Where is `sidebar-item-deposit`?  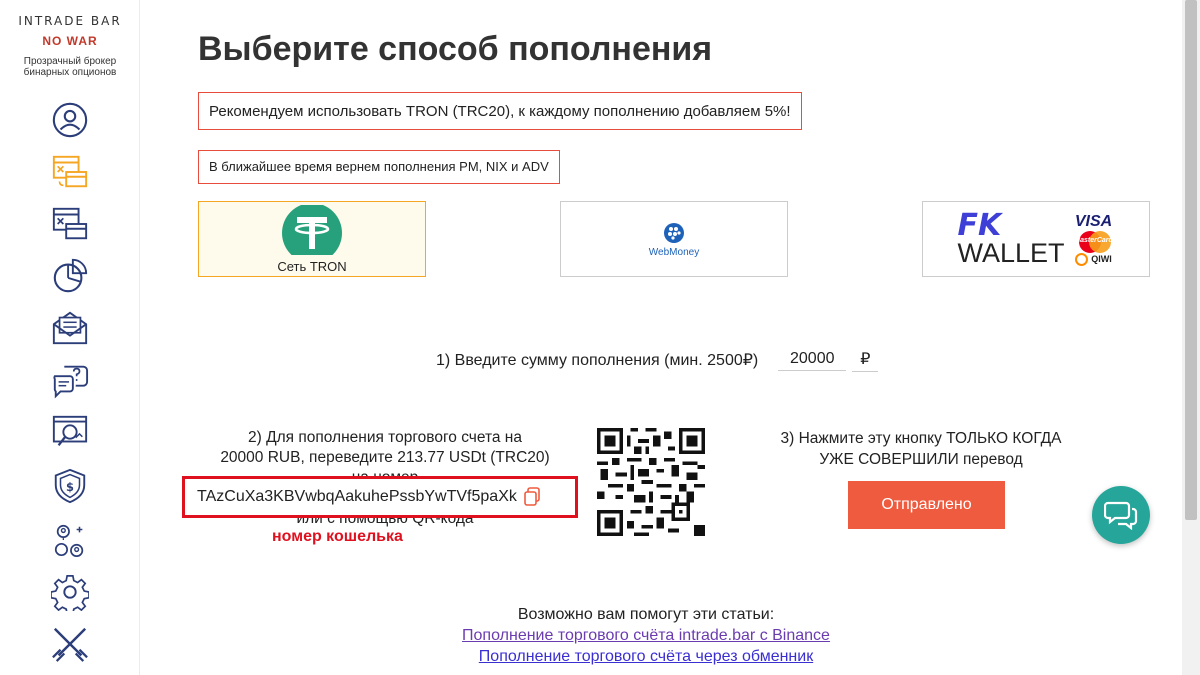
sidebar-item-deposit is located at coordinates (70, 172).